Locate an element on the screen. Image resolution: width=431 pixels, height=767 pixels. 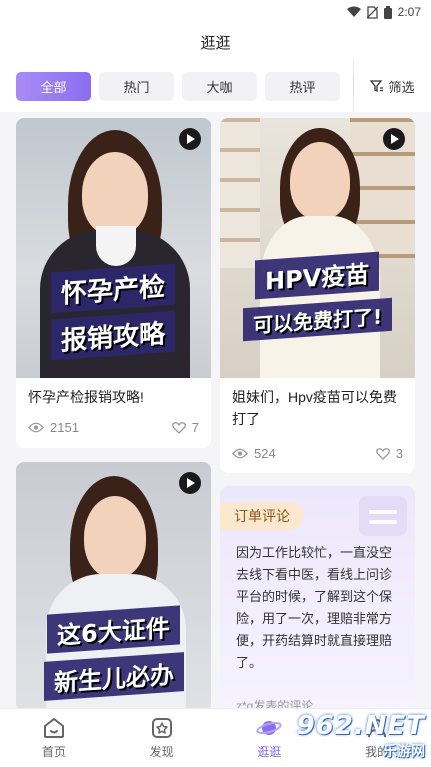
card-title: 姐妹们，Hpv疫苗可以免费打了 is located at coordinates (314, 408).